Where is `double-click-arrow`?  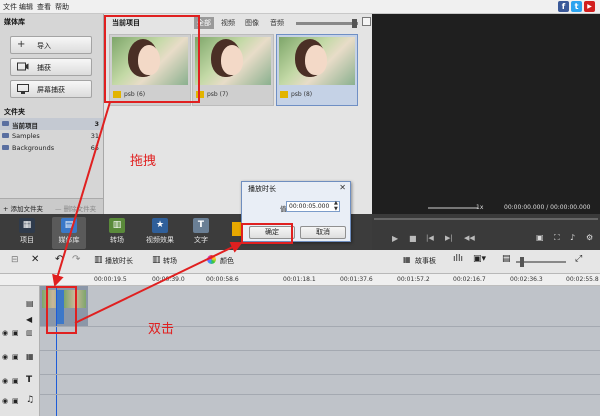 double-click-arrow is located at coordinates (158, 282).